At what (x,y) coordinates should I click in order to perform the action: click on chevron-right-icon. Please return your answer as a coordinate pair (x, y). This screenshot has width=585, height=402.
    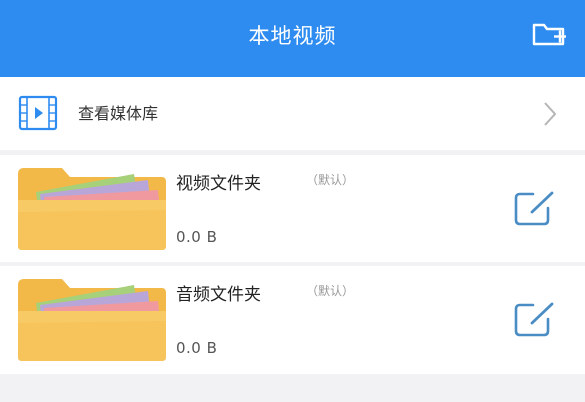
    Looking at the image, I should click on (550, 114).